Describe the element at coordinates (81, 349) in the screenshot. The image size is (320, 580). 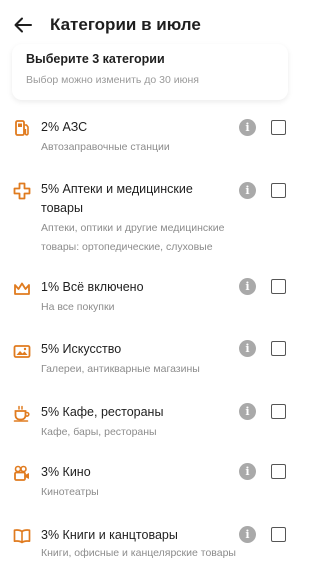
I see `category-name: 5% Искусство` at that location.